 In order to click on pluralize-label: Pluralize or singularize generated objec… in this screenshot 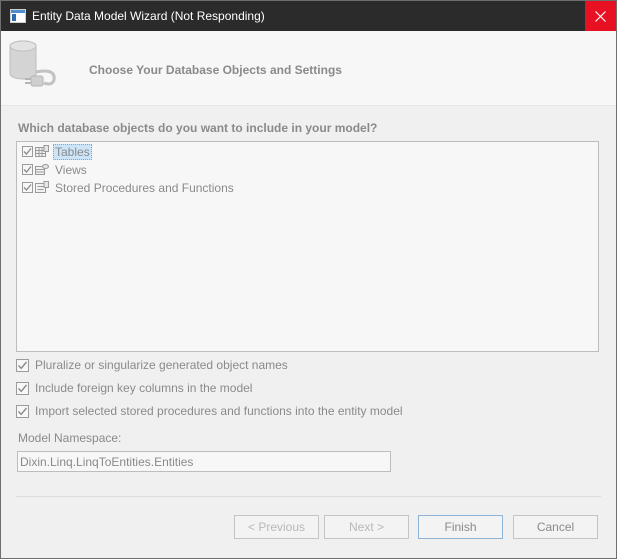, I will do `click(161, 365)`.